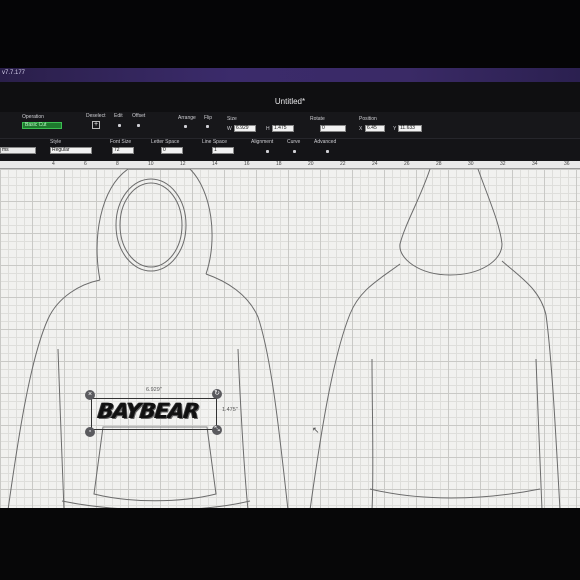  I want to click on alignment-dropdown, so click(267, 151).